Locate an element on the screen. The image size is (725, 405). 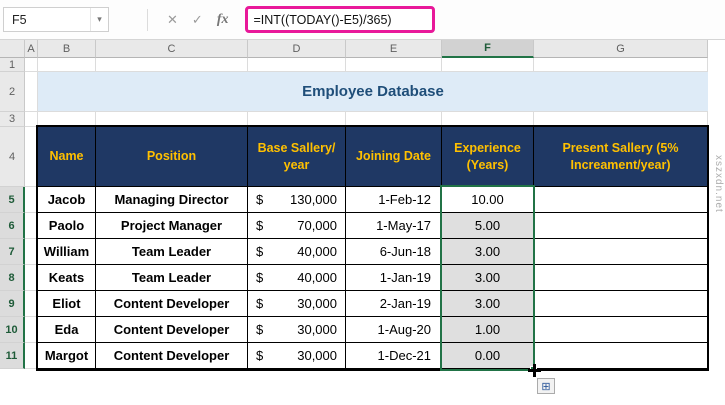
col-header-g: G is located at coordinates (621, 49).